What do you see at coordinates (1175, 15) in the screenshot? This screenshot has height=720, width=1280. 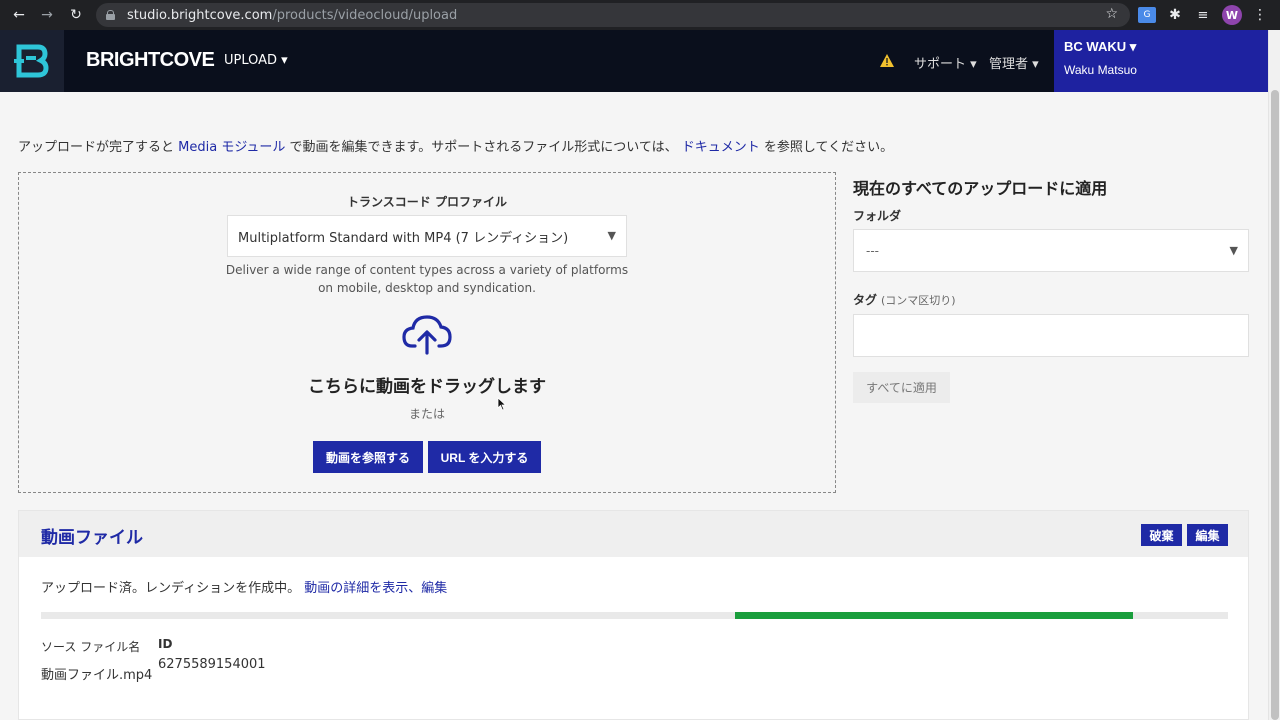 I see `extensions-puzzle-icon: ✱` at bounding box center [1175, 15].